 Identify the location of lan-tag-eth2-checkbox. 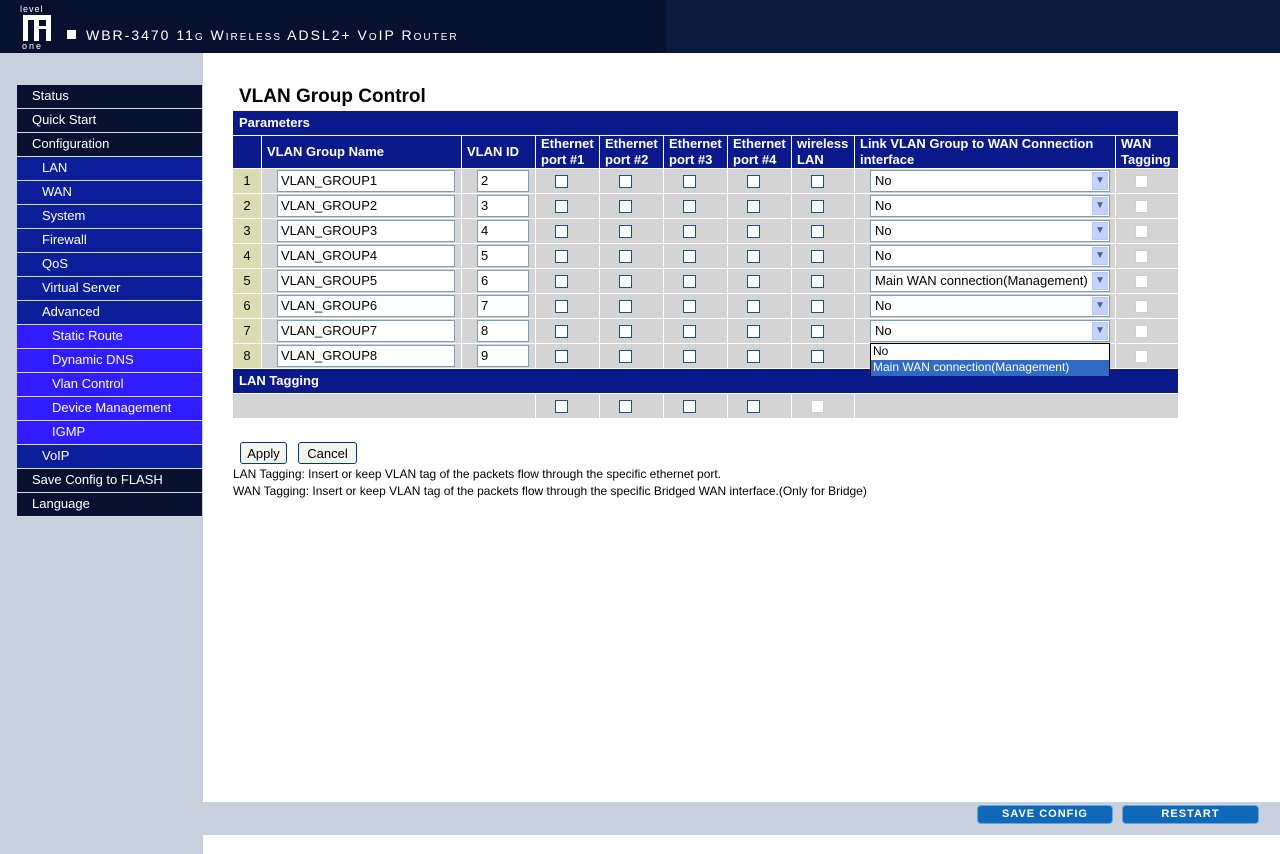
(625, 406).